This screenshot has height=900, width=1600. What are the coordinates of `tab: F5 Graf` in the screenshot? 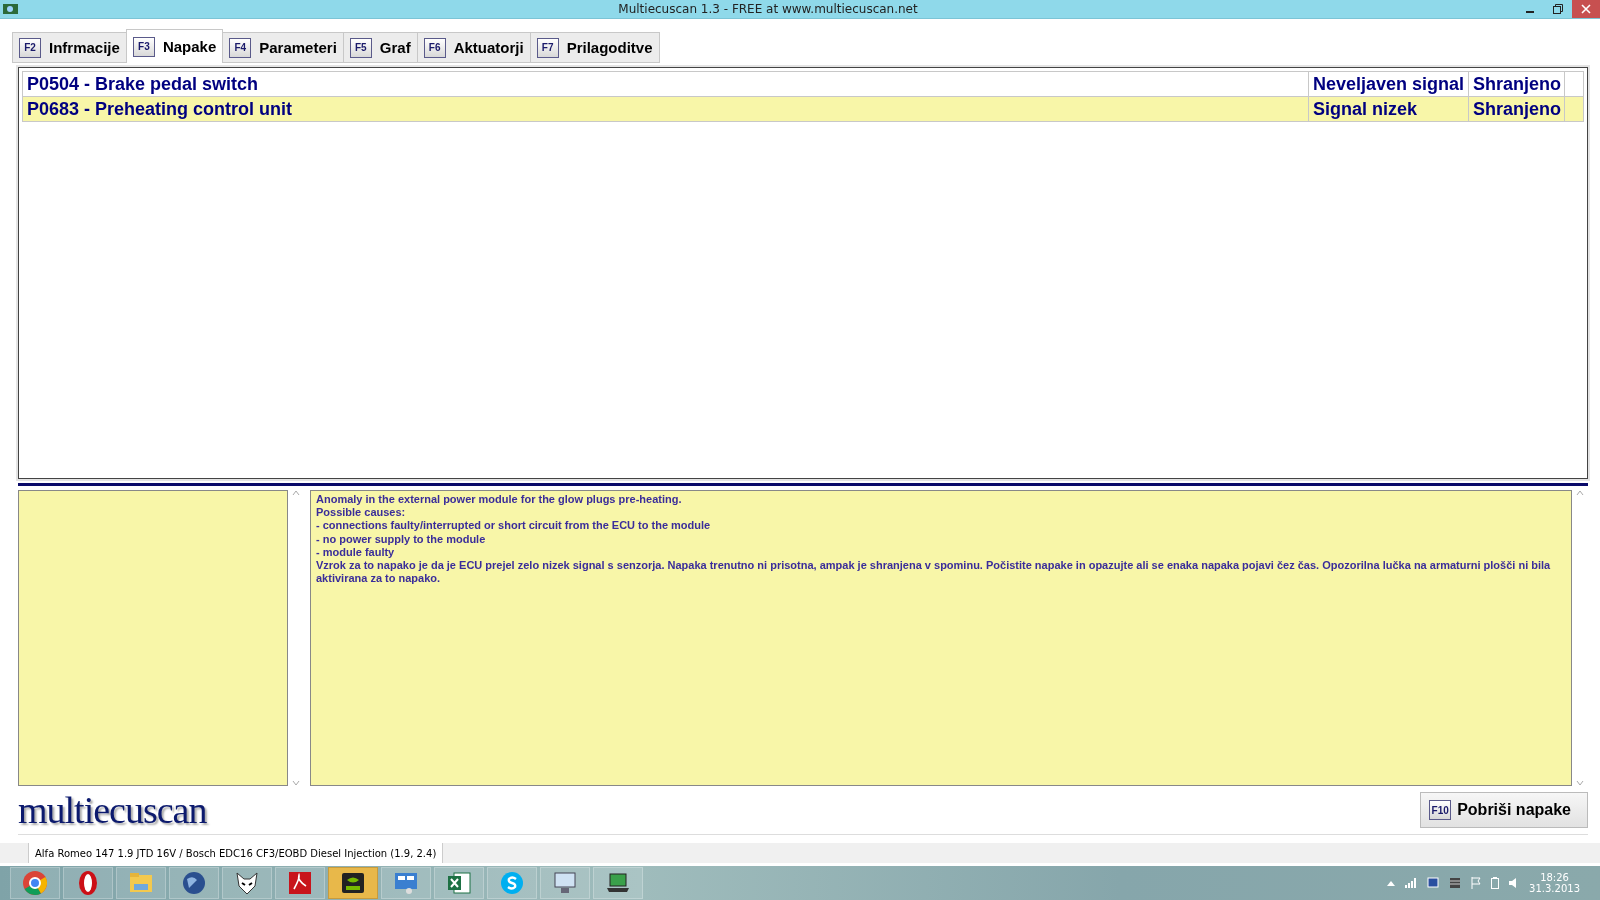 It's located at (380, 47).